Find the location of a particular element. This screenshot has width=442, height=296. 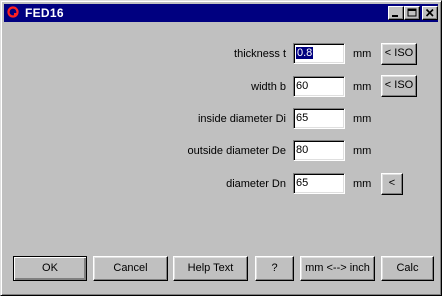

thickness-unit: mm is located at coordinates (362, 54).